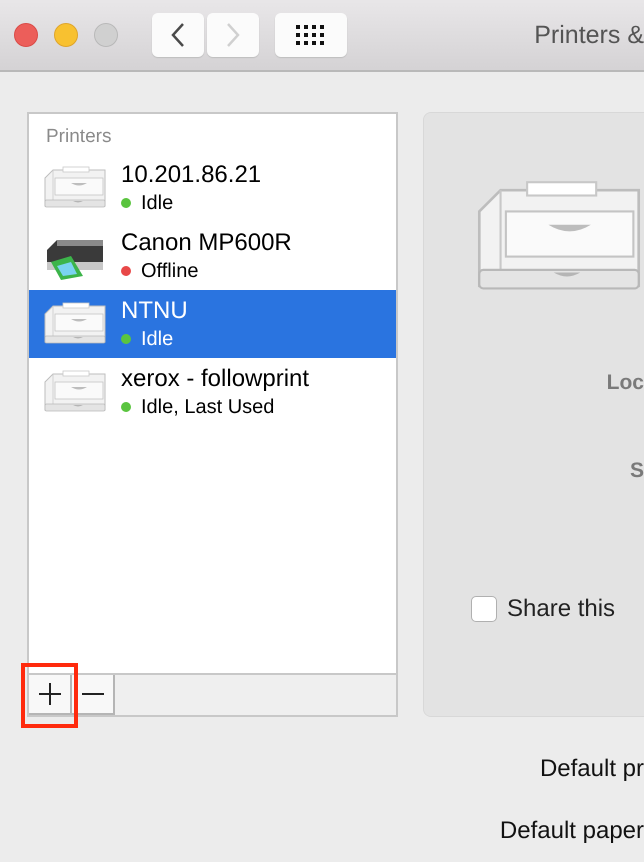 This screenshot has height=862, width=644. Describe the element at coordinates (169, 271) in the screenshot. I see `printer-status: Offline` at that location.